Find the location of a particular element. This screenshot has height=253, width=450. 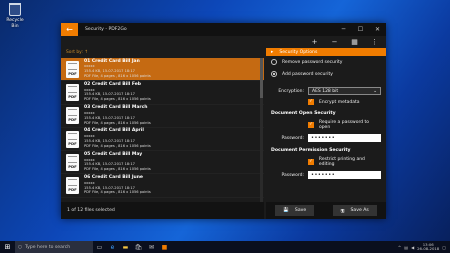

open-password-field: ••••••• is located at coordinates (344, 138).